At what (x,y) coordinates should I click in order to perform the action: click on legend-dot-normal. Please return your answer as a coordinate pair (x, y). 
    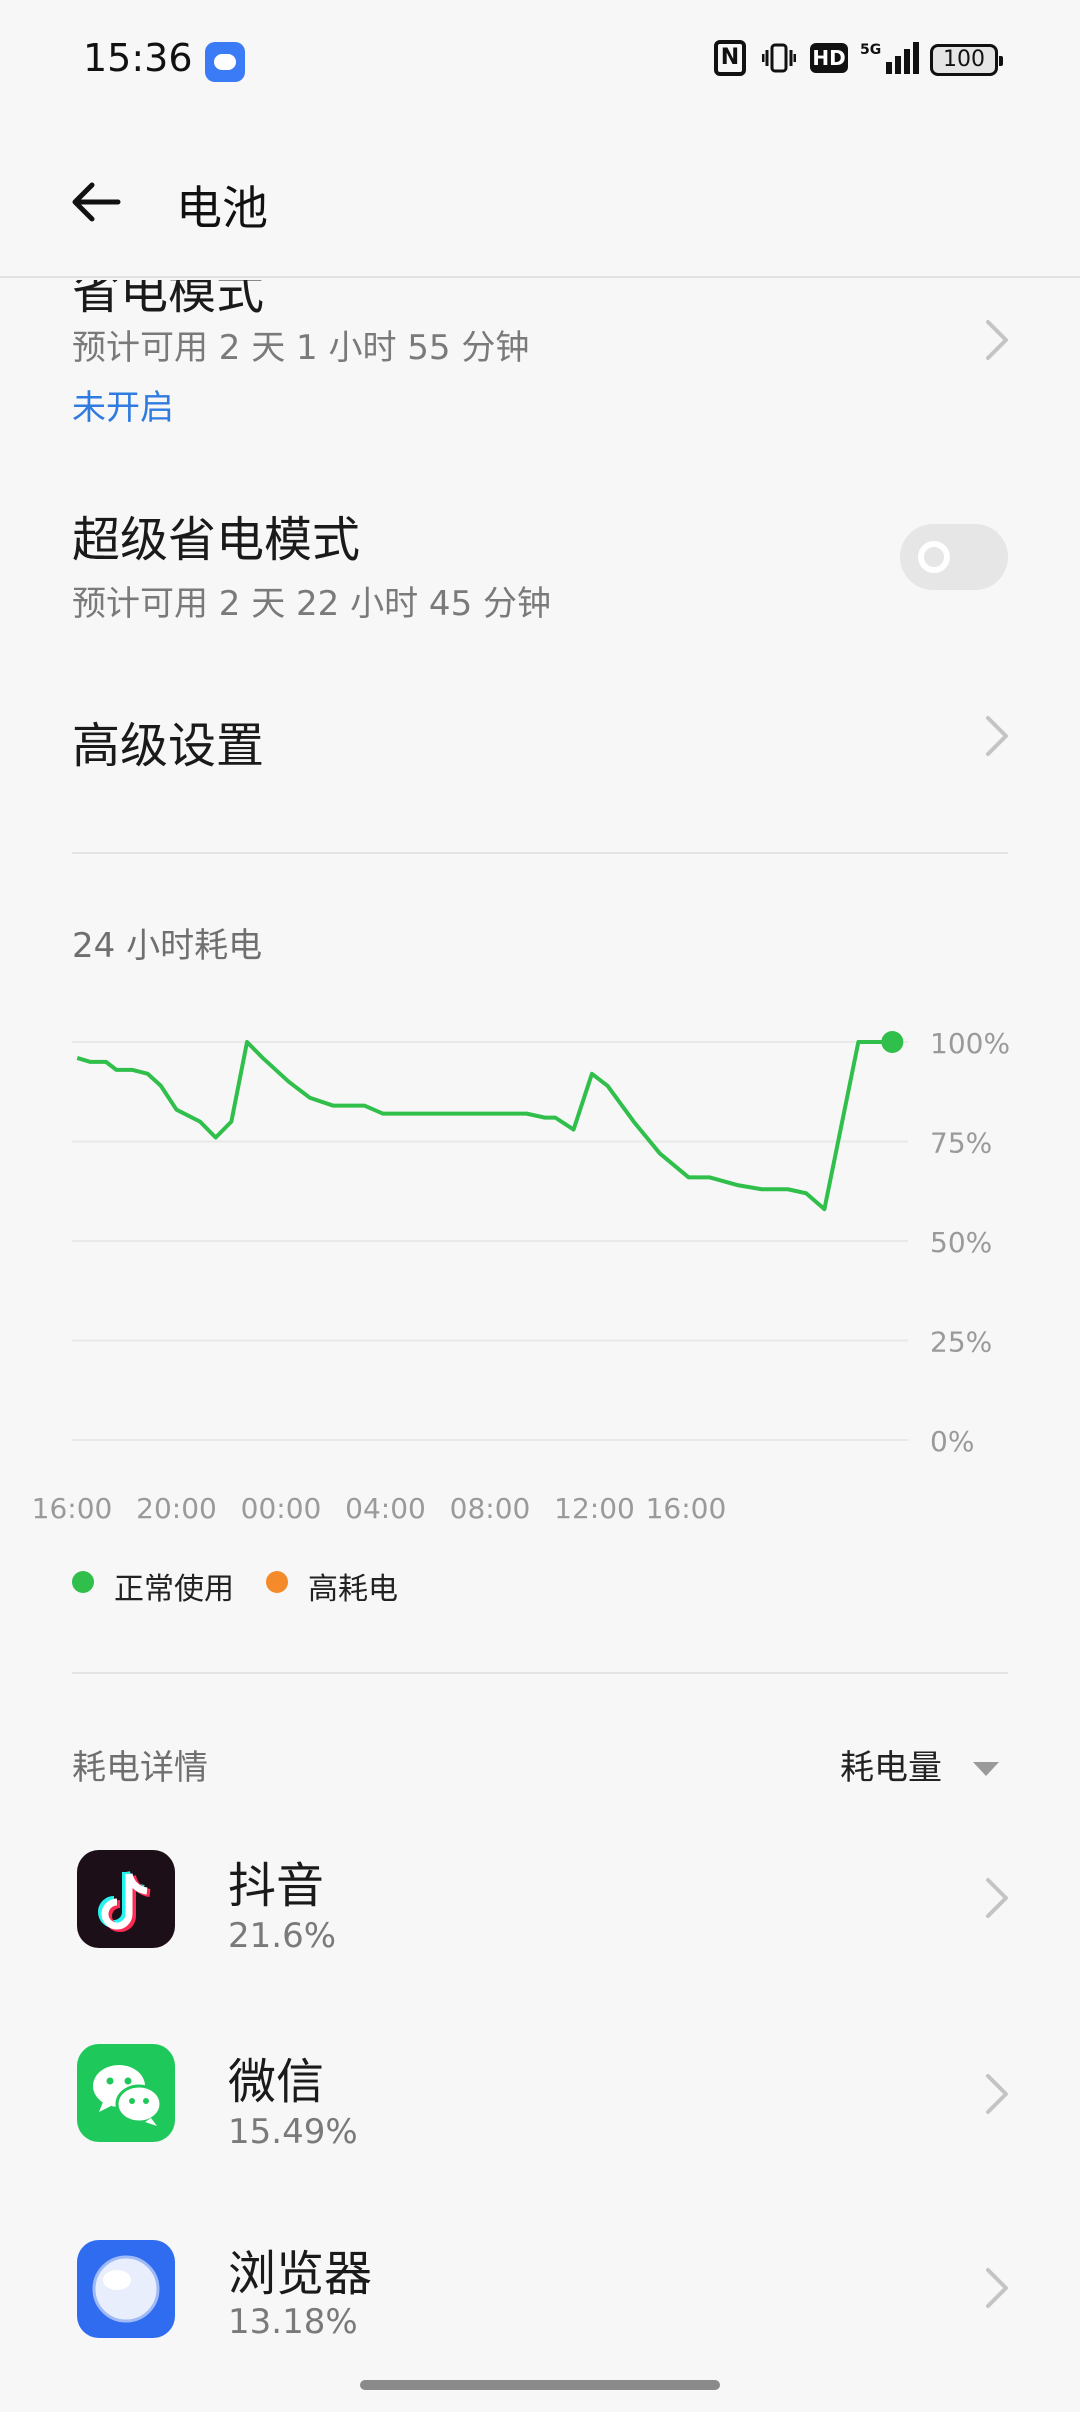
    Looking at the image, I should click on (83, 1582).